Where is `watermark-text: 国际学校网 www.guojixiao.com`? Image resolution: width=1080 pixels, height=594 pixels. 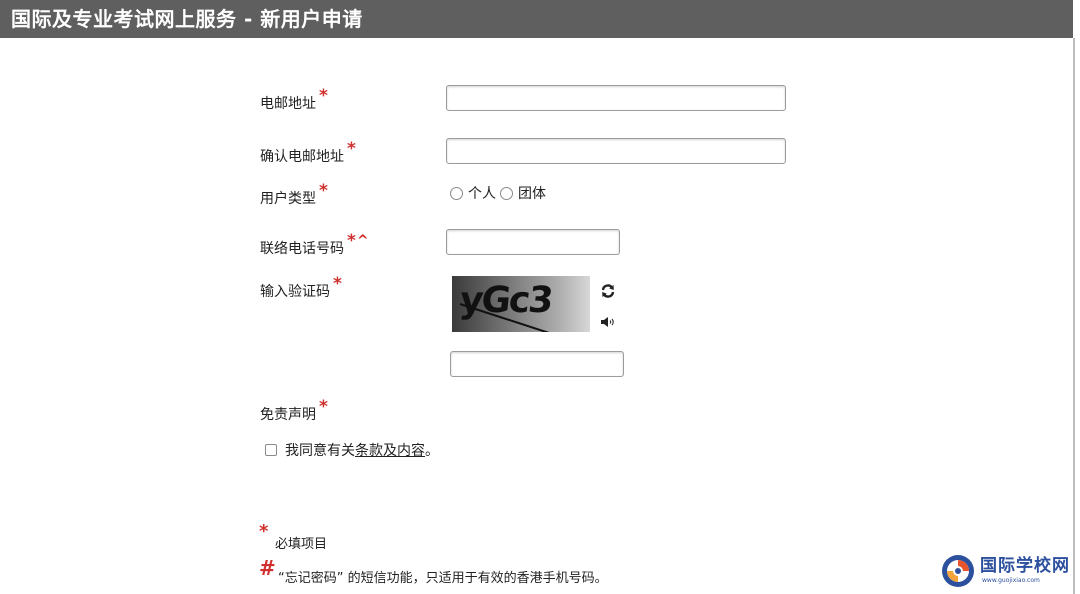
watermark-text: 国际学校网 www.guojixiao.com is located at coordinates (1025, 571).